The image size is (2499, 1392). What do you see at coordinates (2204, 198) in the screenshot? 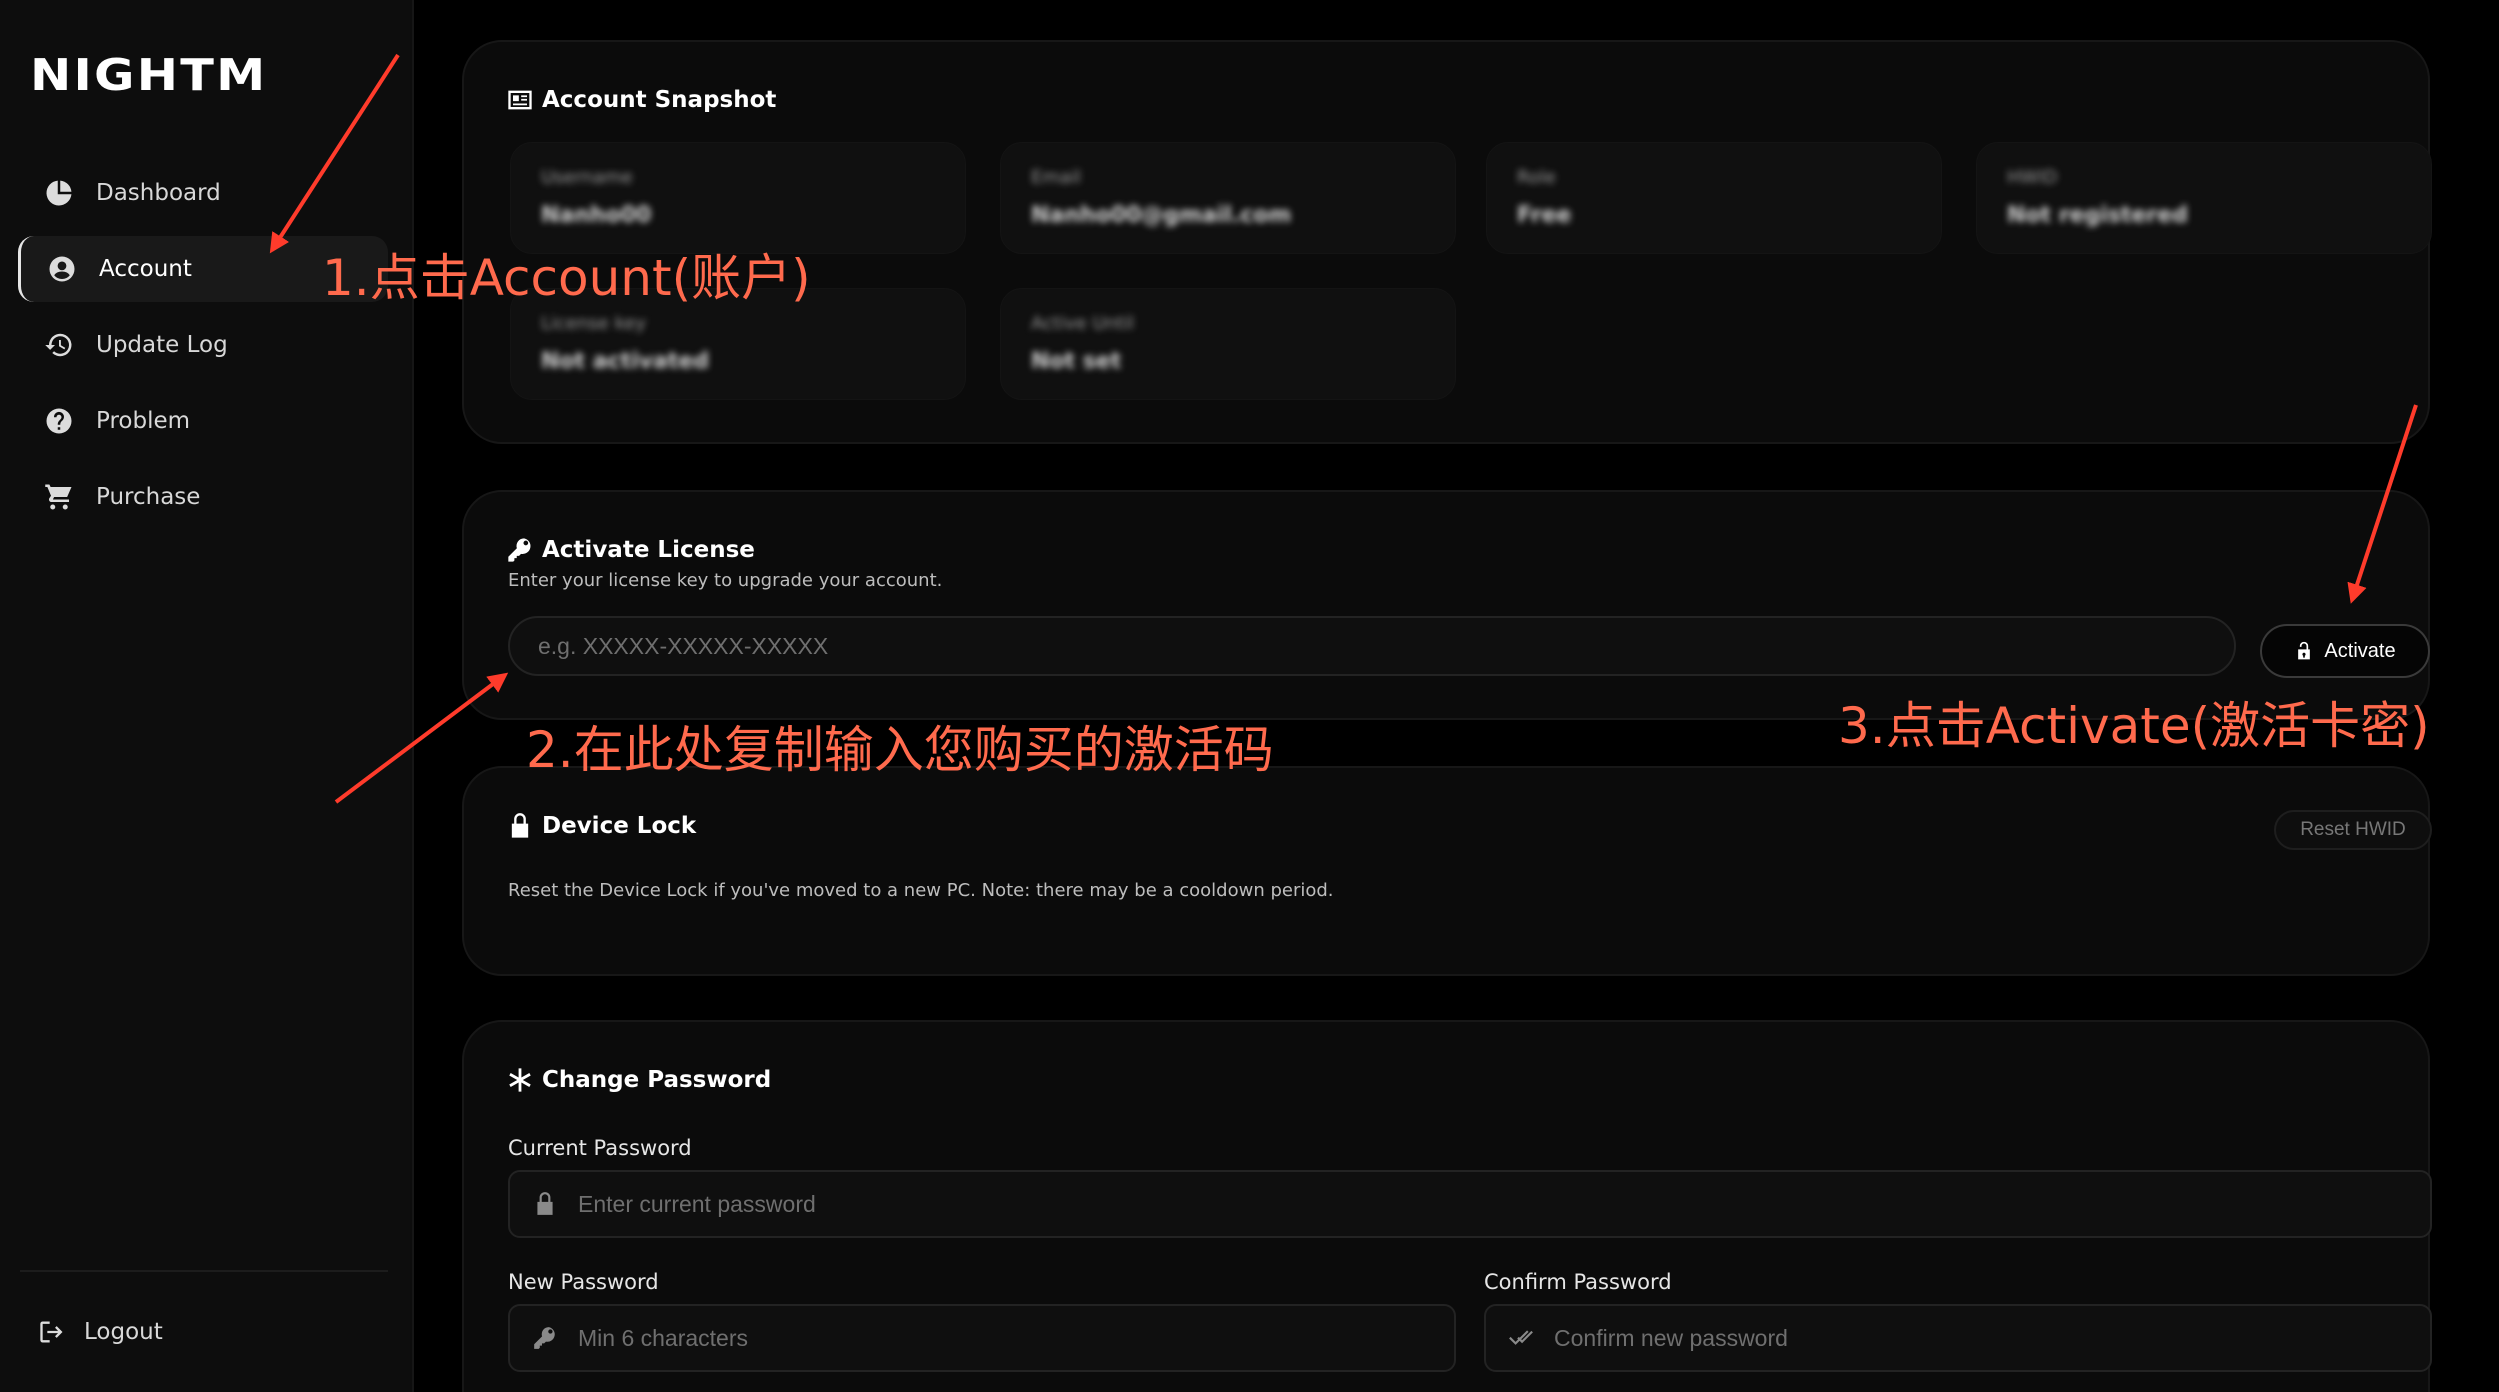
I see `snapshot-tile-hwid: HWID Not registered` at bounding box center [2204, 198].